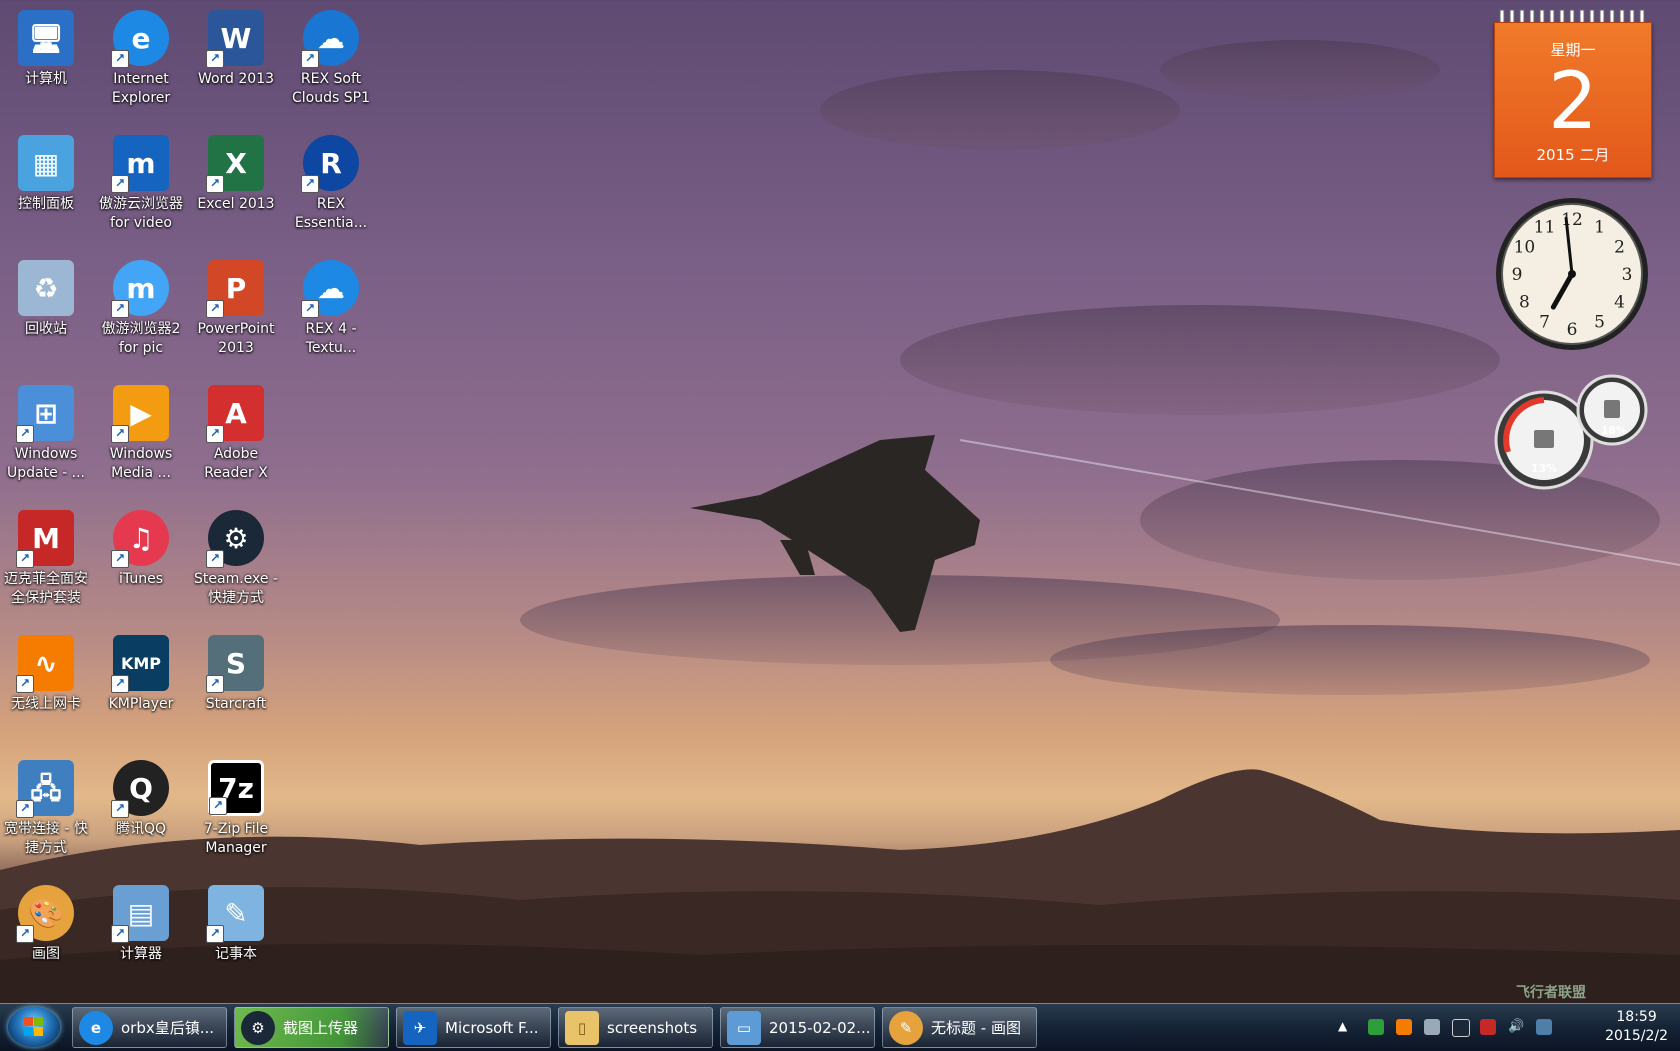  Describe the element at coordinates (1461, 1028) in the screenshot. I see `steam-icon` at that location.